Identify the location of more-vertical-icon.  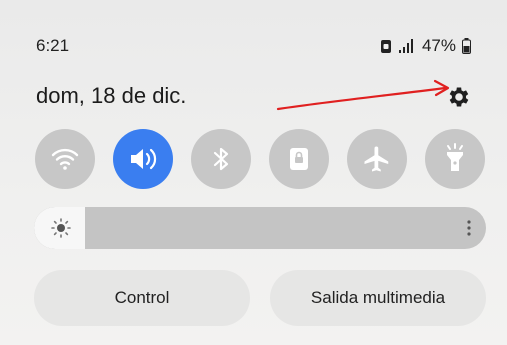
(469, 228).